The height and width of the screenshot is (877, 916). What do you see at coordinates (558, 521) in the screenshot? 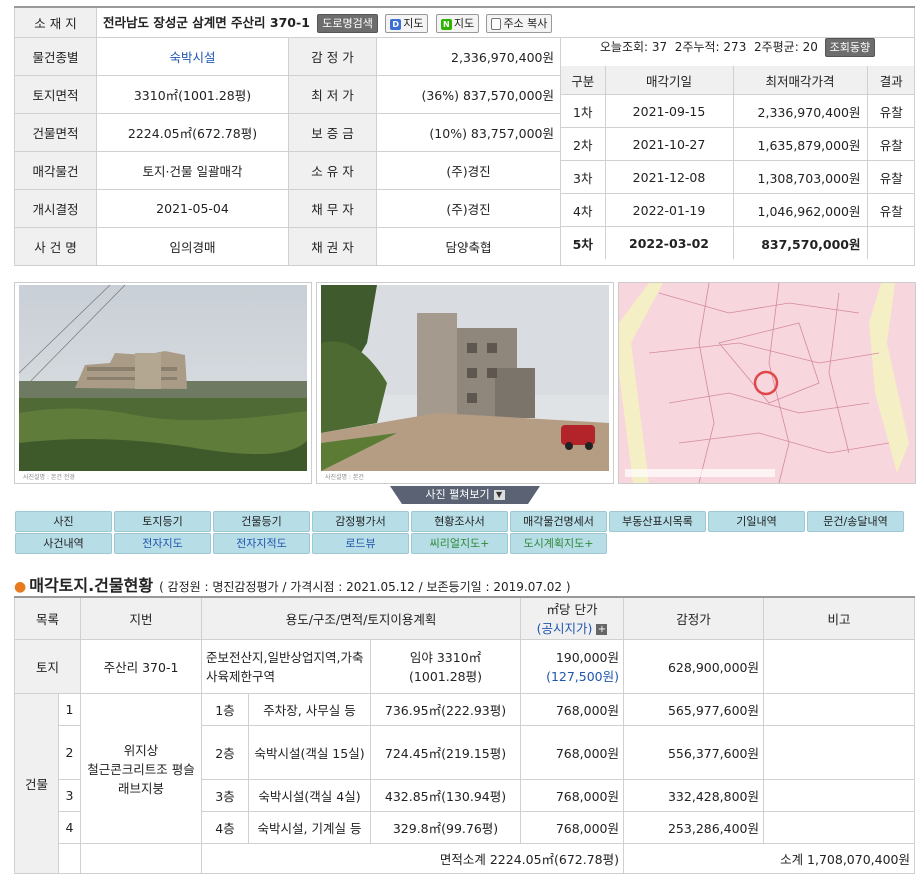
I see `nav-sale-statement: 매각물건명세서` at bounding box center [558, 521].